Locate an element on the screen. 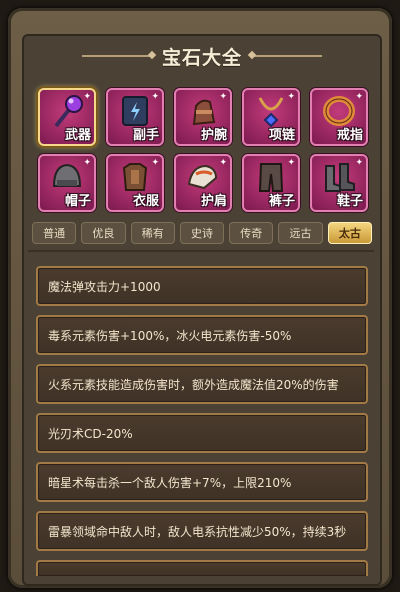 The width and height of the screenshot is (400, 592). rarity-tabs: 普通 优良 稀有 史诗 传奇 远古 太古 is located at coordinates (202, 233).